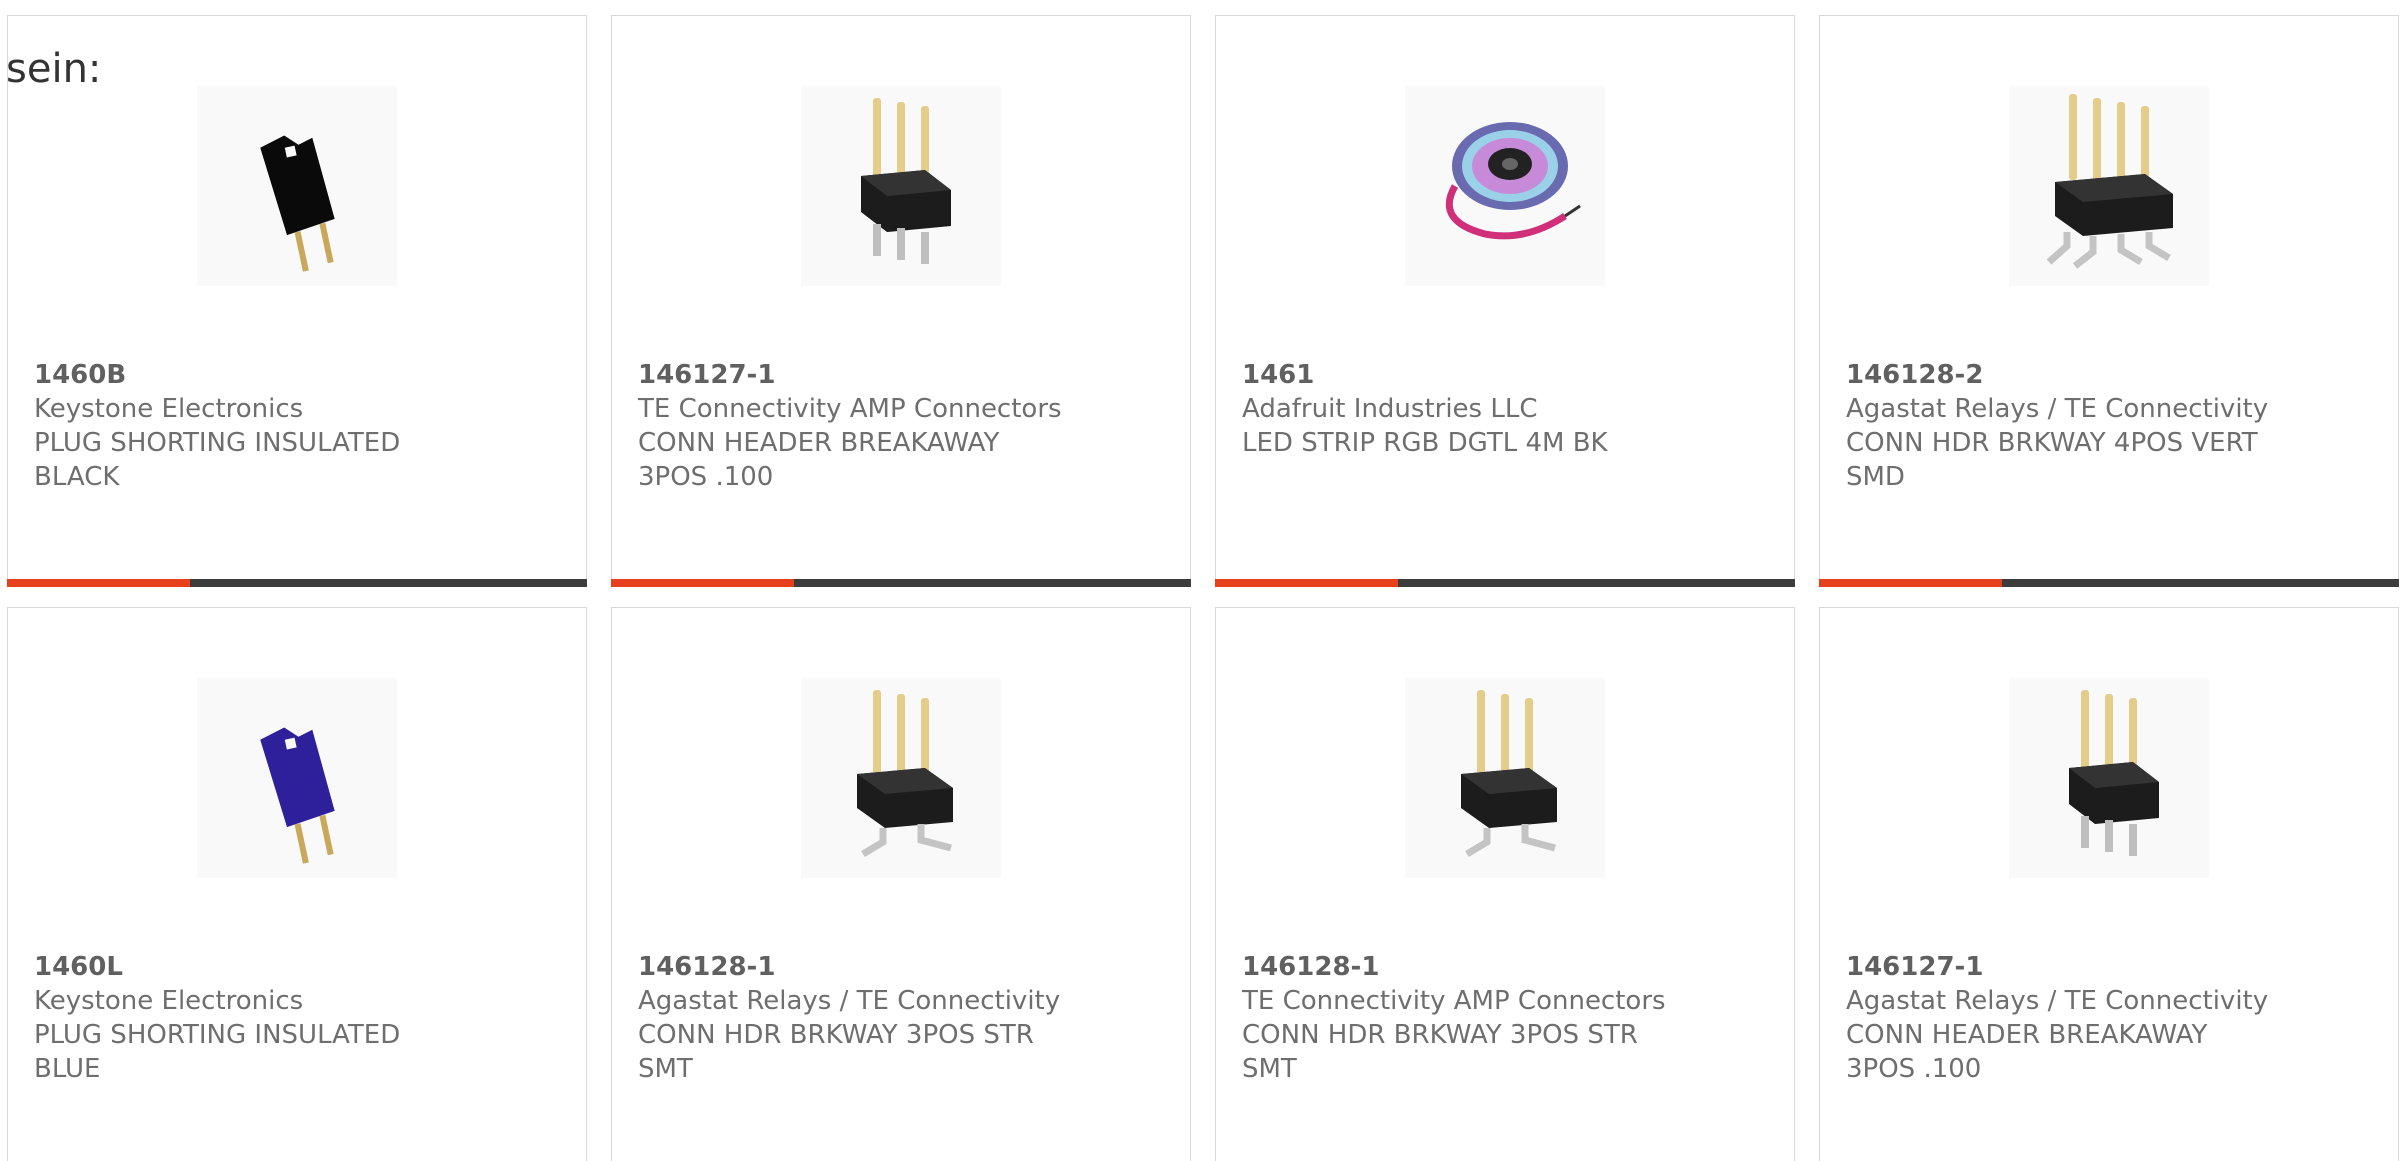 This screenshot has width=2400, height=1161. I want to click on black-shorting-plug-icon, so click(297, 186).